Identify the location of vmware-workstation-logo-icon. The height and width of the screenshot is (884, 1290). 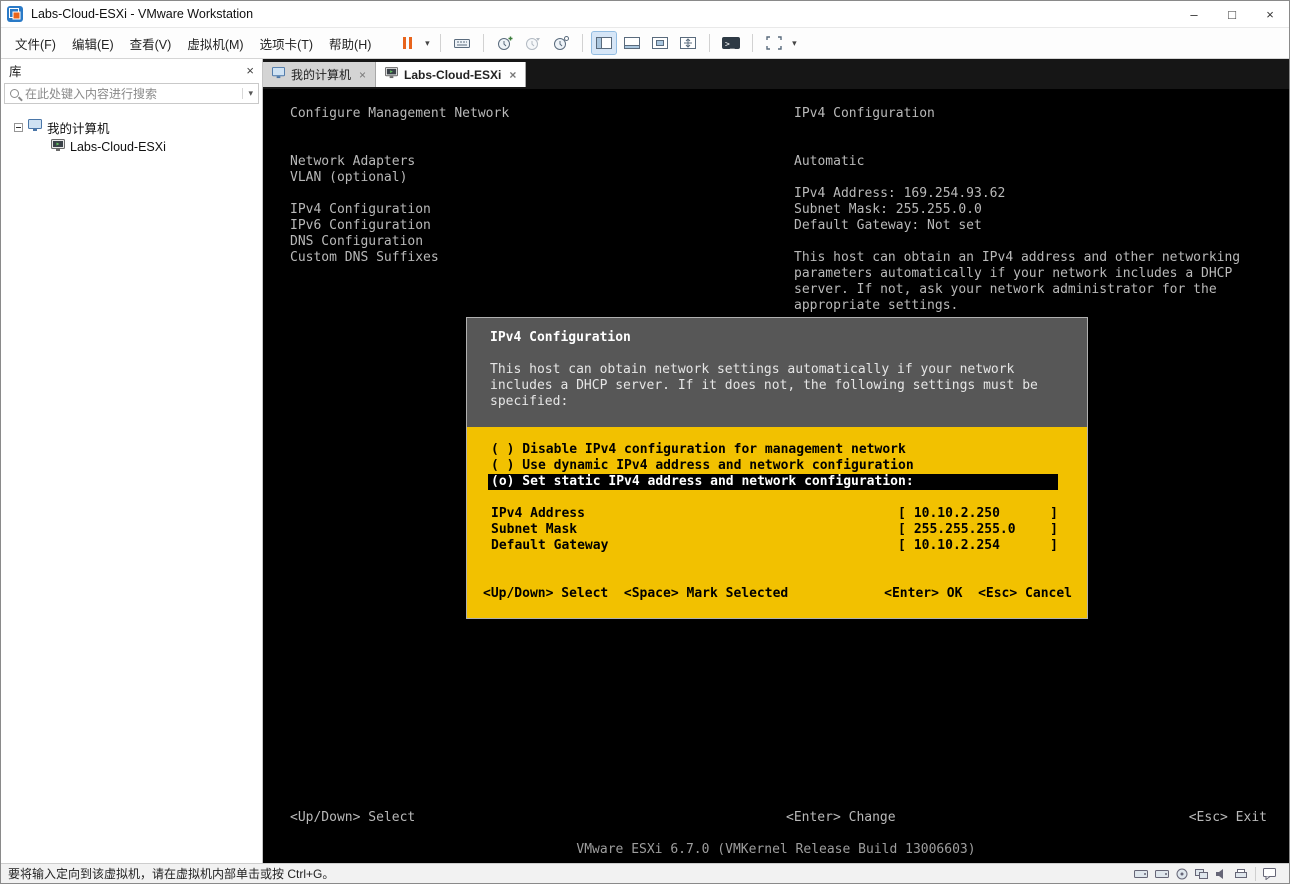
(15, 14).